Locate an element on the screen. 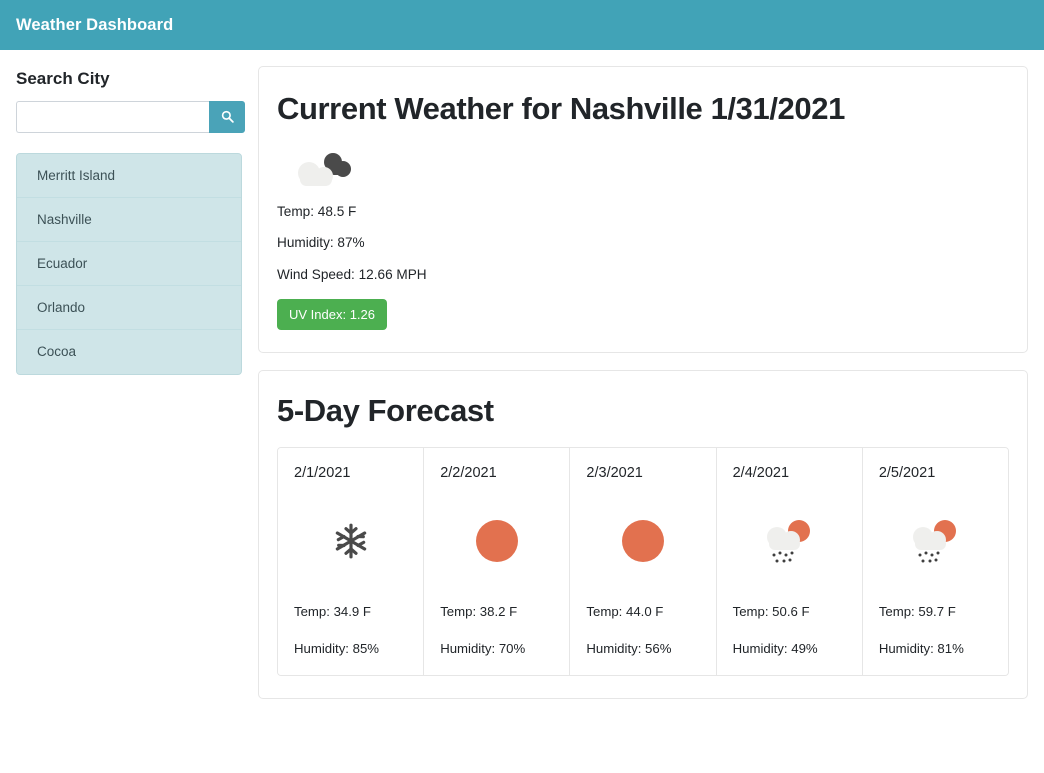 This screenshot has height=773, width=1044. current-humidity: Humidity: 87% is located at coordinates (321, 243).